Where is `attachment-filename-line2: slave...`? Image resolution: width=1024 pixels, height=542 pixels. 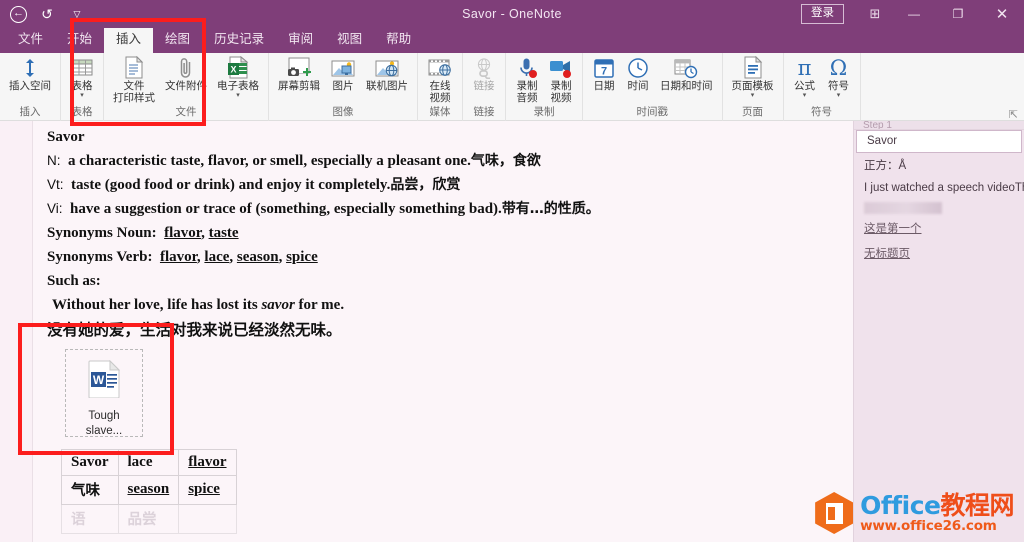 attachment-filename-line2: slave... is located at coordinates (104, 431).